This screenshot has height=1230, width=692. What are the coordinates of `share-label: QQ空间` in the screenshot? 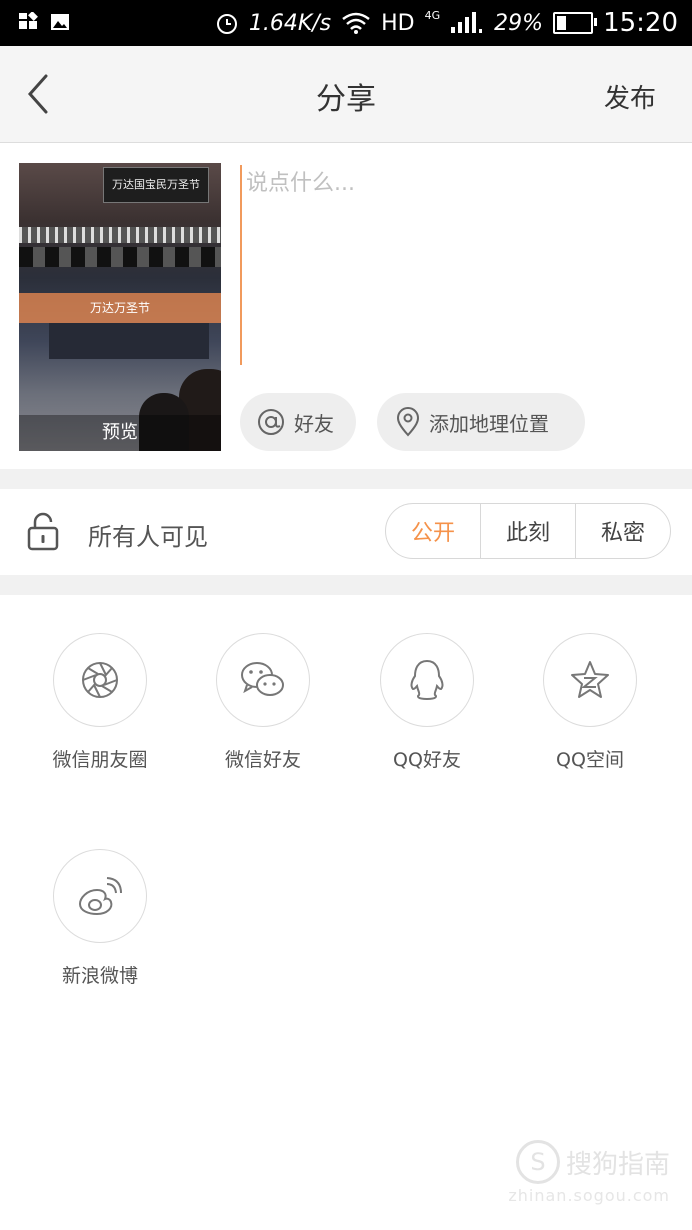 It's located at (590, 760).